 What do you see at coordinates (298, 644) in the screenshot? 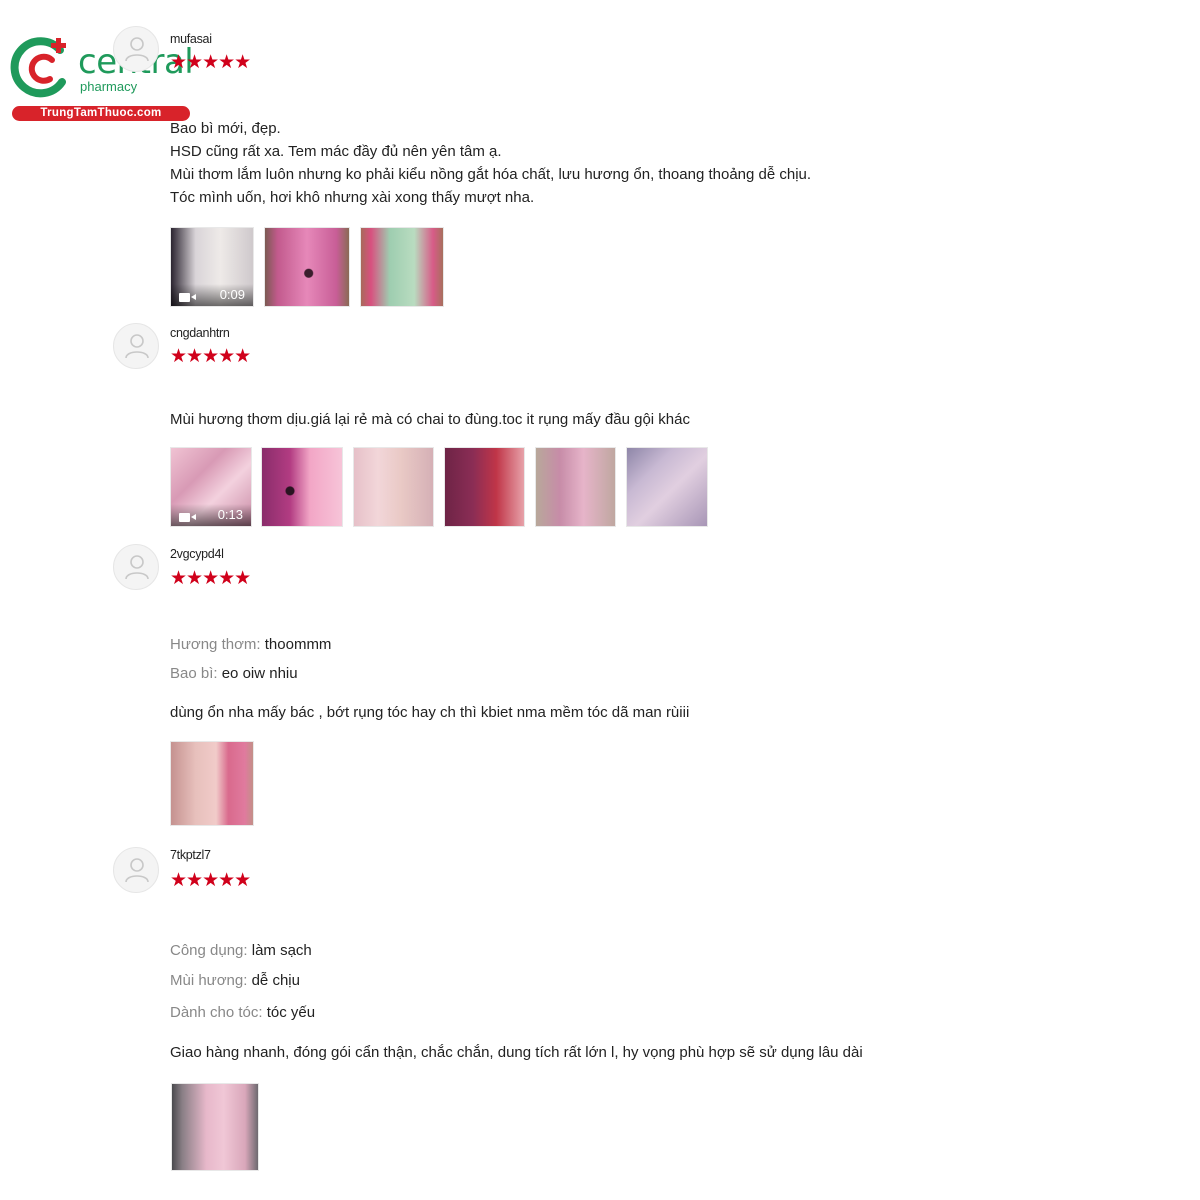
I see `attribute-value: thoommm` at bounding box center [298, 644].